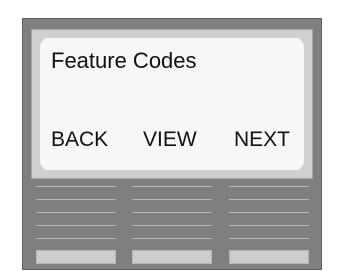 The image size is (338, 276). What do you see at coordinates (262, 139) in the screenshot?
I see `softkey-label-next: NEXT` at bounding box center [262, 139].